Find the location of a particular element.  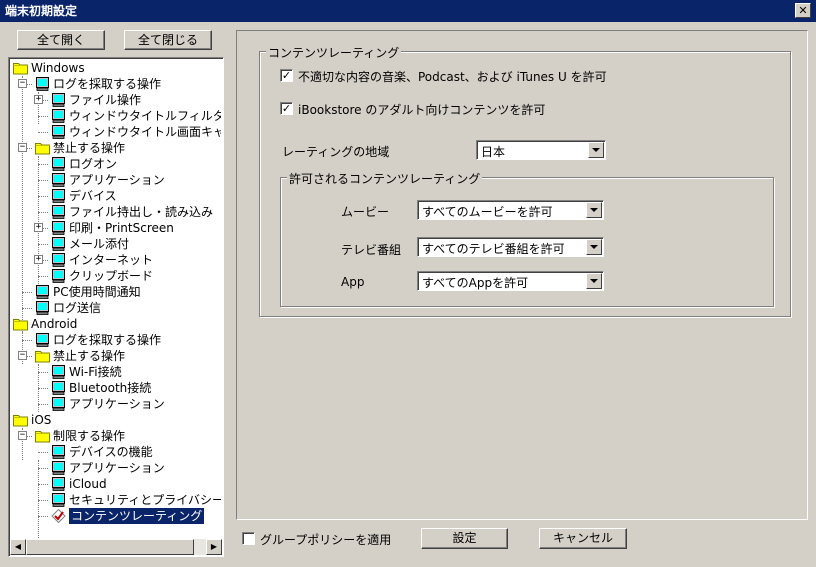

allow-explicit-checkbox: ✓ is located at coordinates (286, 75).